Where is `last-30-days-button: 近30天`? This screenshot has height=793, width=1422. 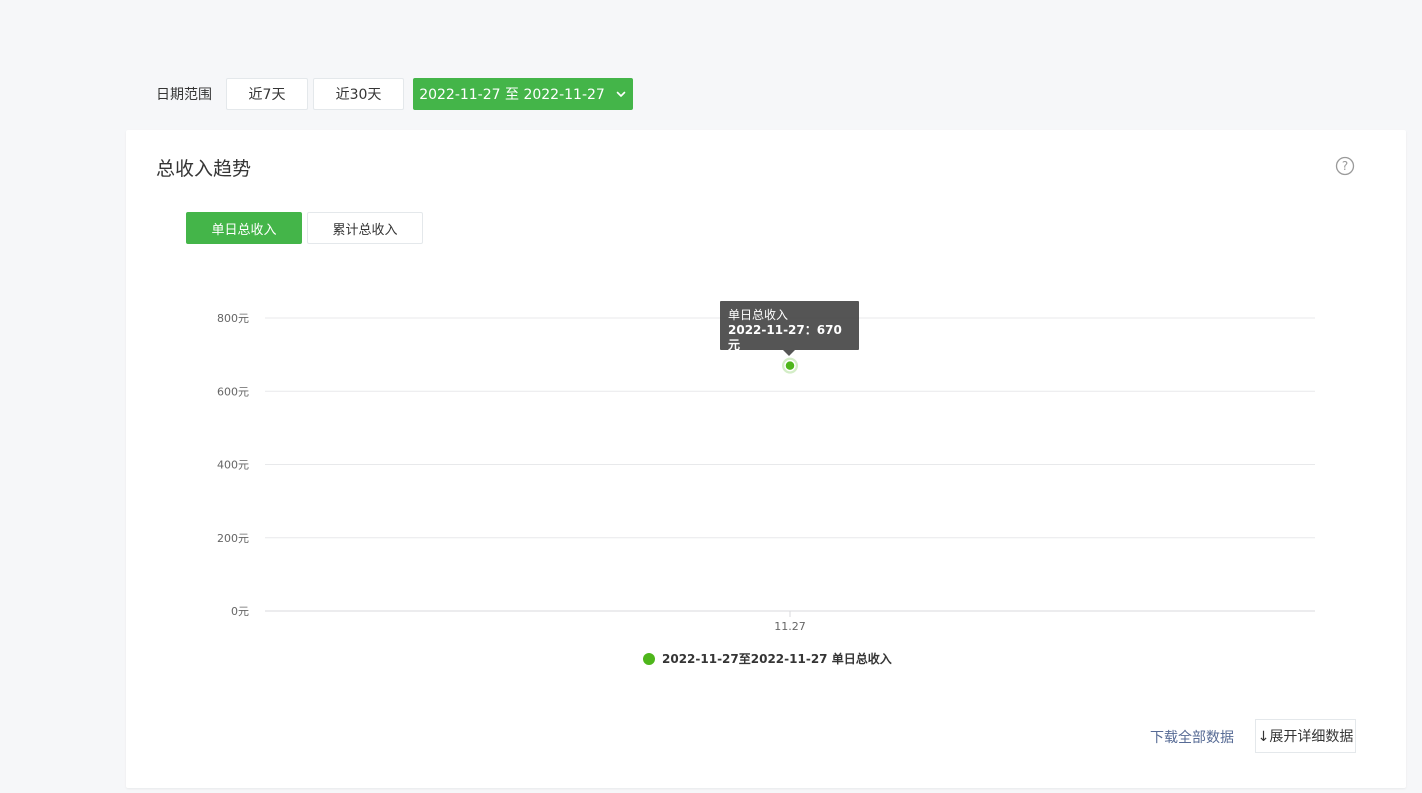
last-30-days-button: 近30天 is located at coordinates (358, 94).